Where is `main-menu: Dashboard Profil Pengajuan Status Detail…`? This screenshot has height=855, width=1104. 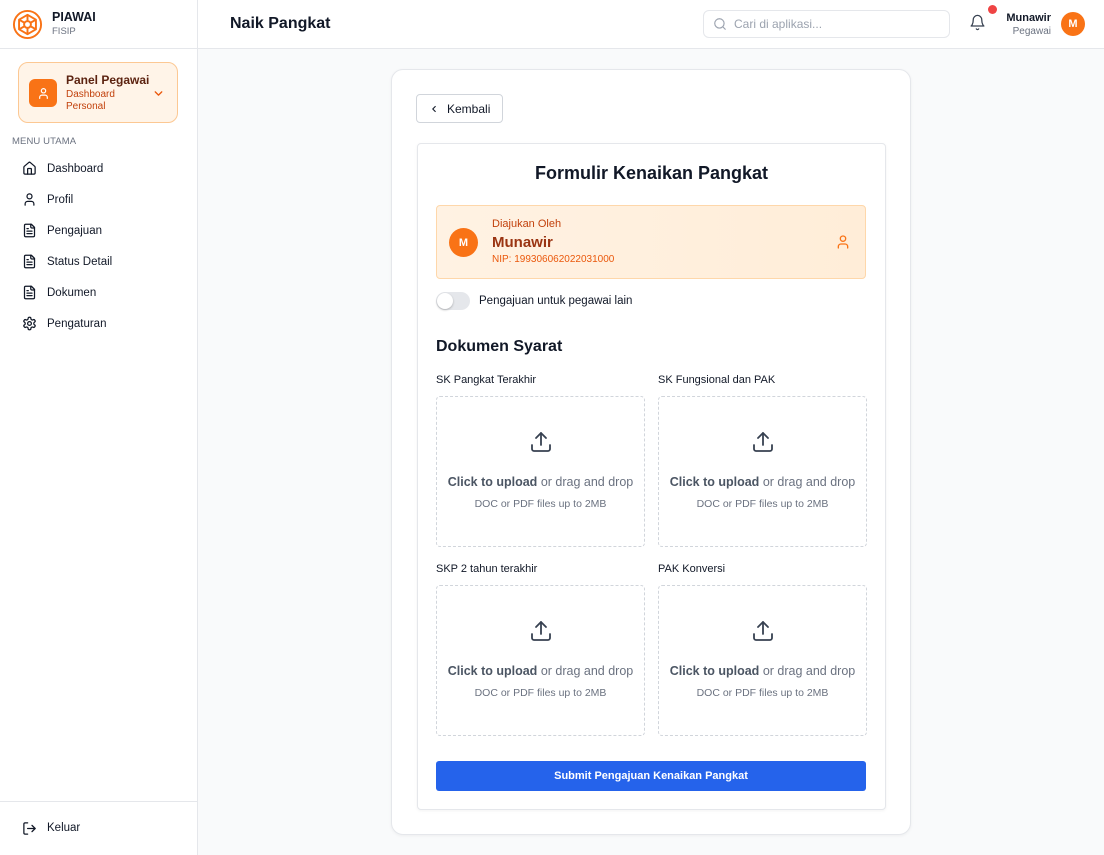 main-menu: Dashboard Profil Pengajuan Status Detail… is located at coordinates (98, 246).